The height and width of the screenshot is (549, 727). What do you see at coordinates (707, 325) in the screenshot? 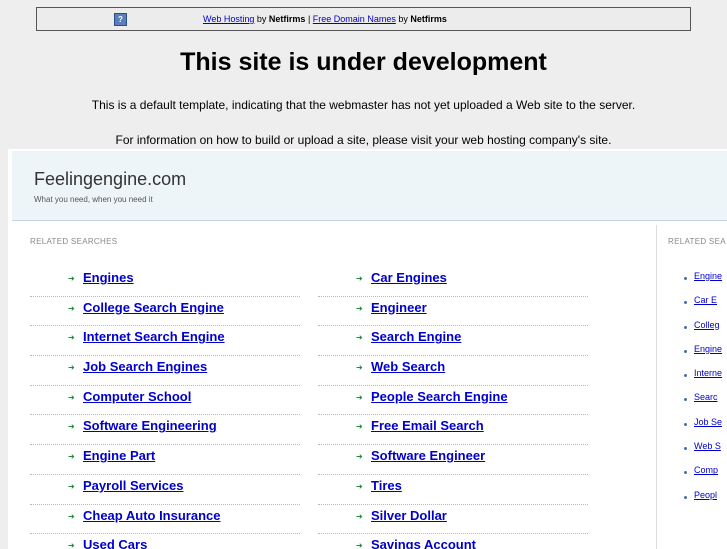
I see `side-search-link: Colleg` at bounding box center [707, 325].